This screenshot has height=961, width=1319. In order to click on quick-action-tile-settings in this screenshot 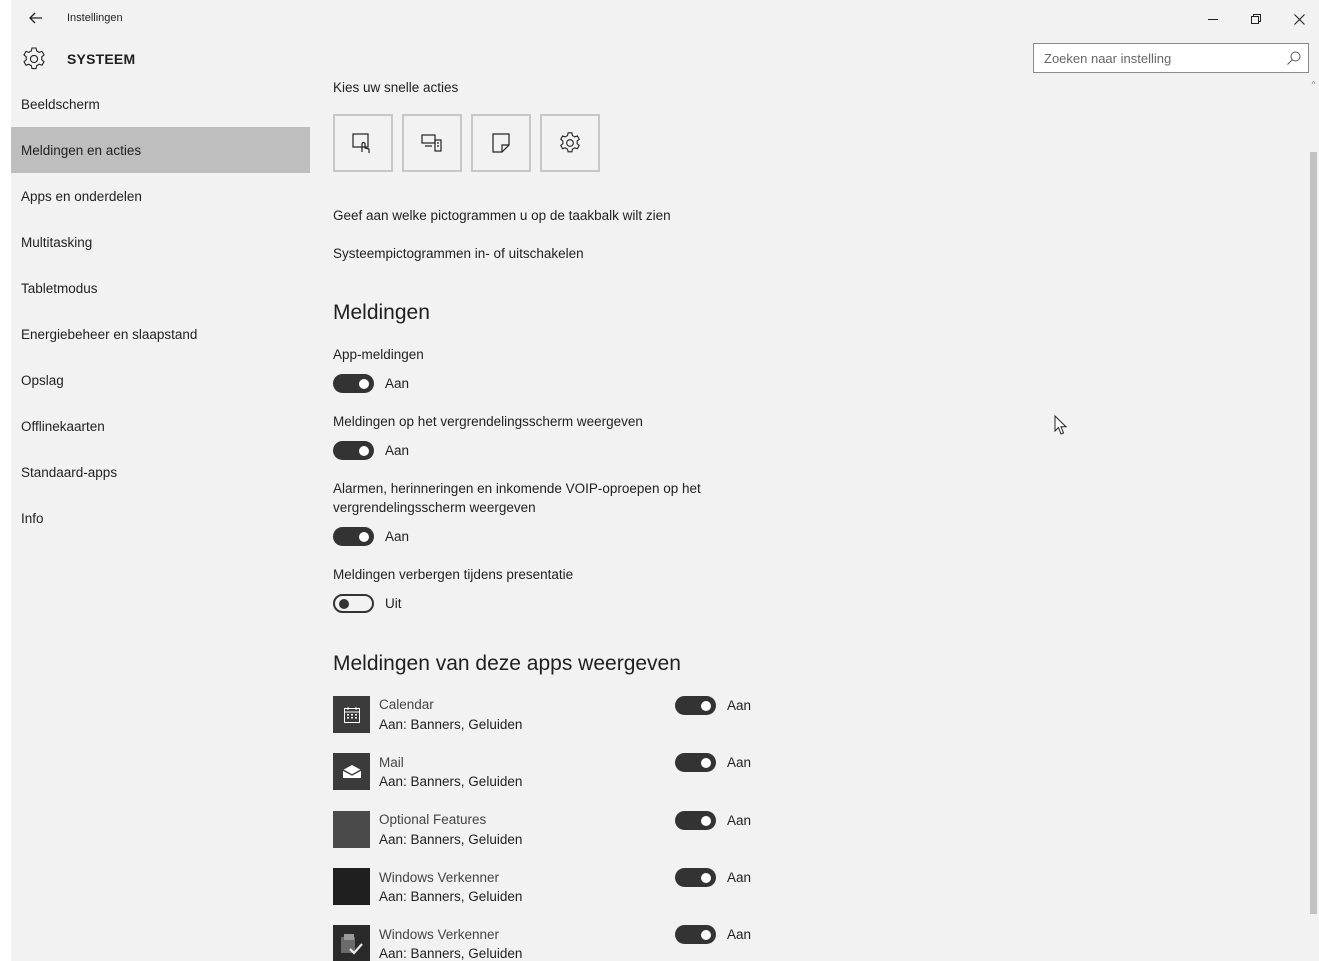, I will do `click(570, 143)`.